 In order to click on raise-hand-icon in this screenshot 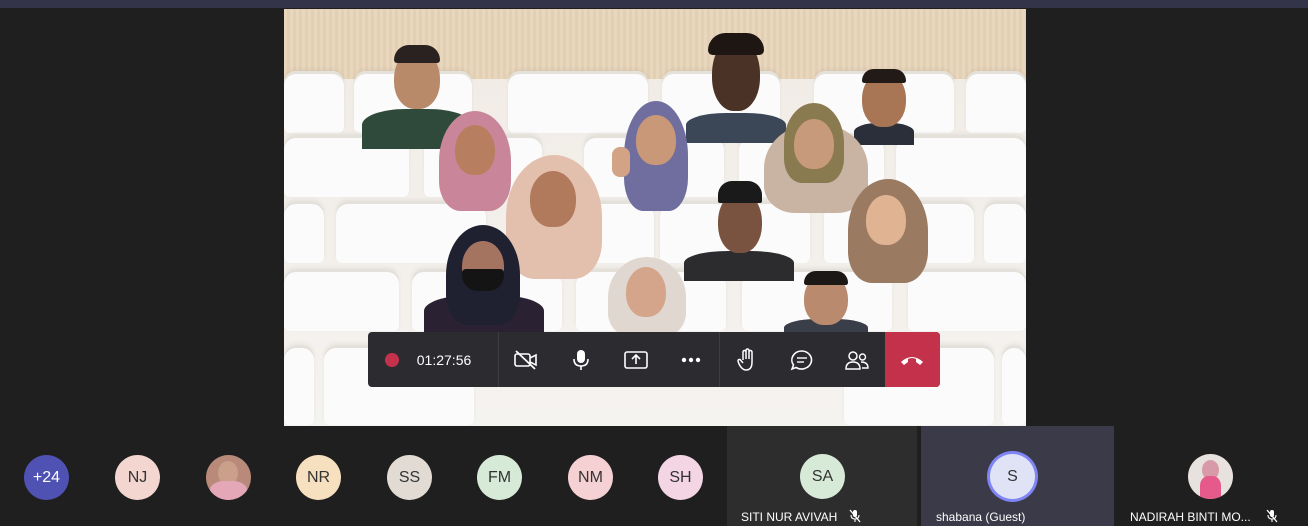, I will do `click(745, 359)`.